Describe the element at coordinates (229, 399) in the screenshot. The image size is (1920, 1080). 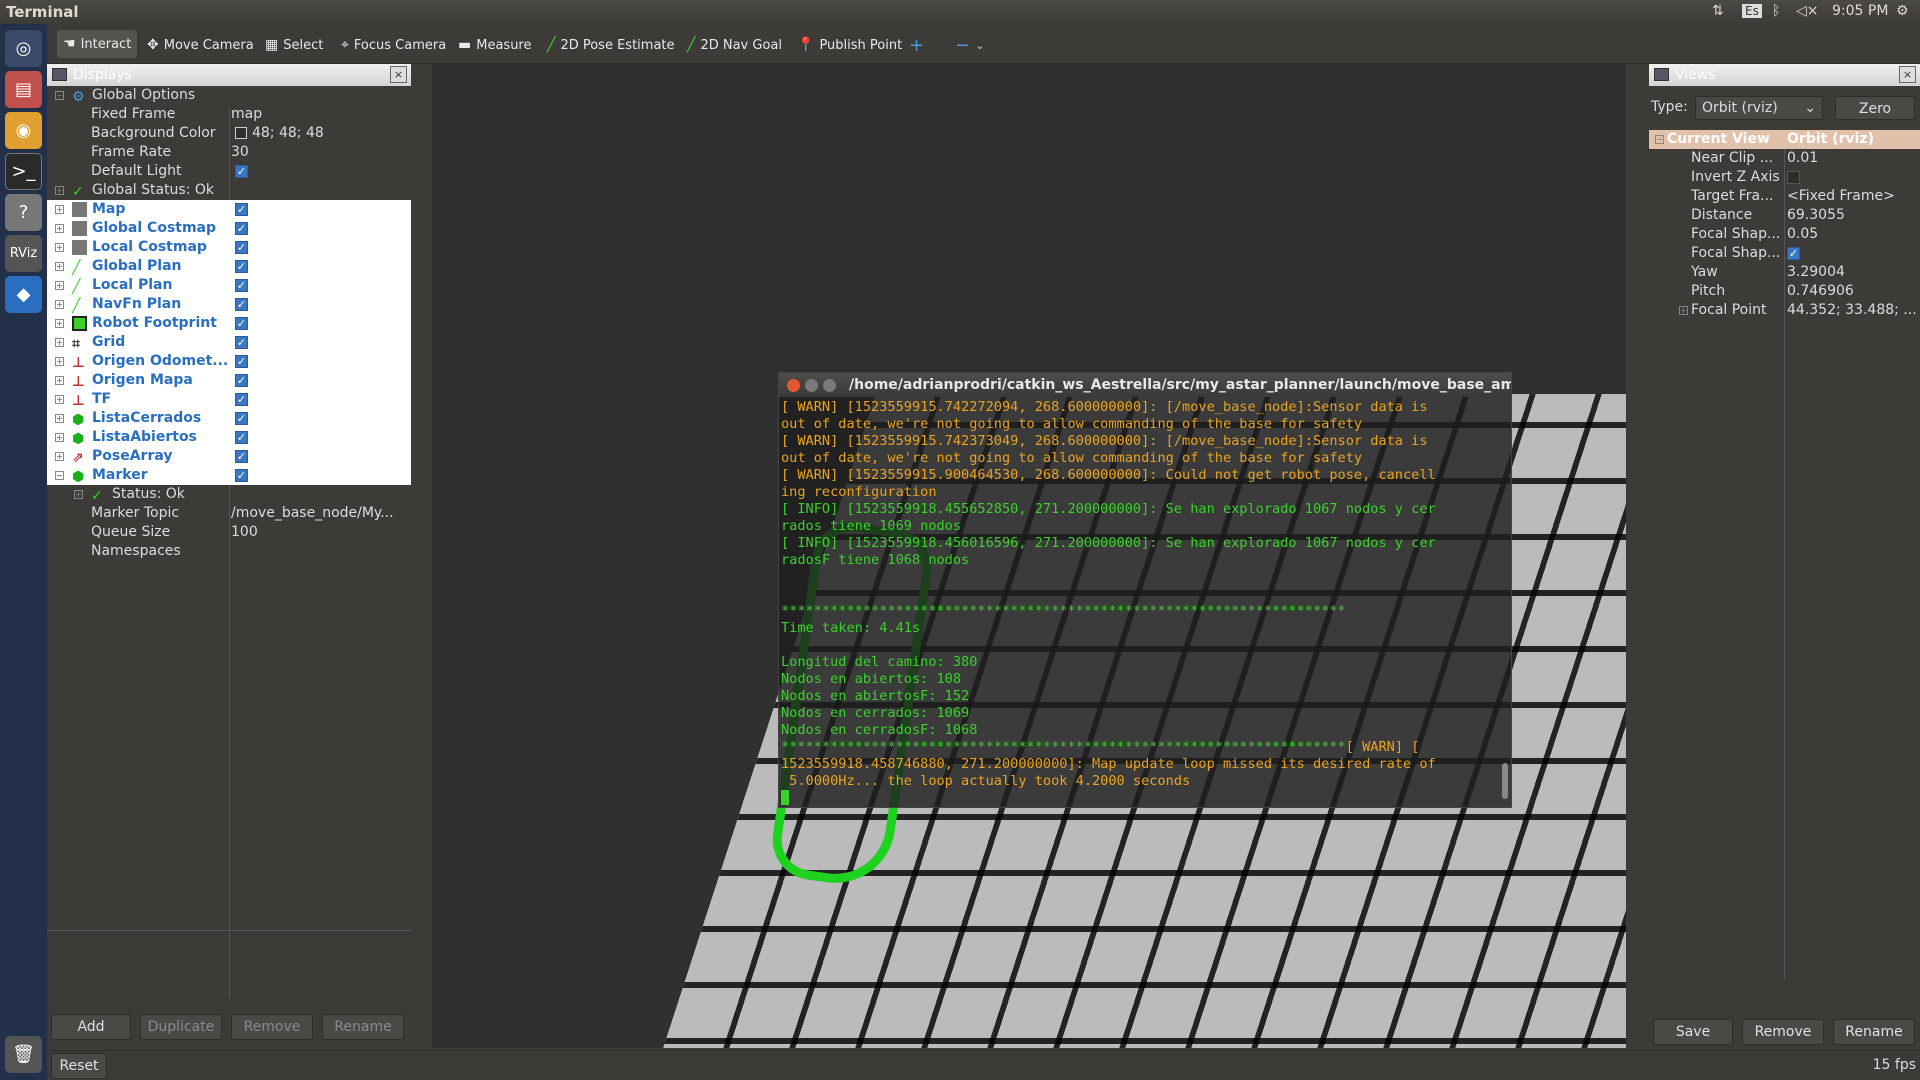
I see `display-item-tf: + ⊥ TF ✓` at that location.